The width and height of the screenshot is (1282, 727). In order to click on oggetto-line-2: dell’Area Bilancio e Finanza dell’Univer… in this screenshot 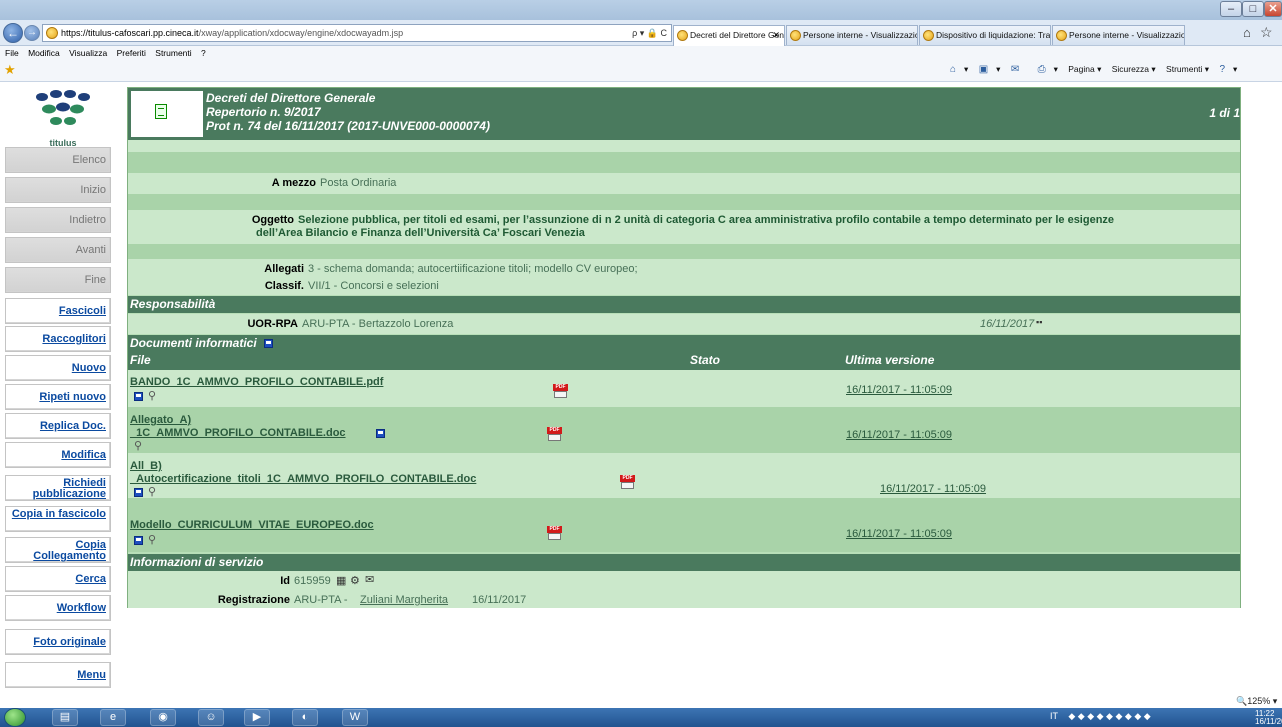, I will do `click(420, 233)`.